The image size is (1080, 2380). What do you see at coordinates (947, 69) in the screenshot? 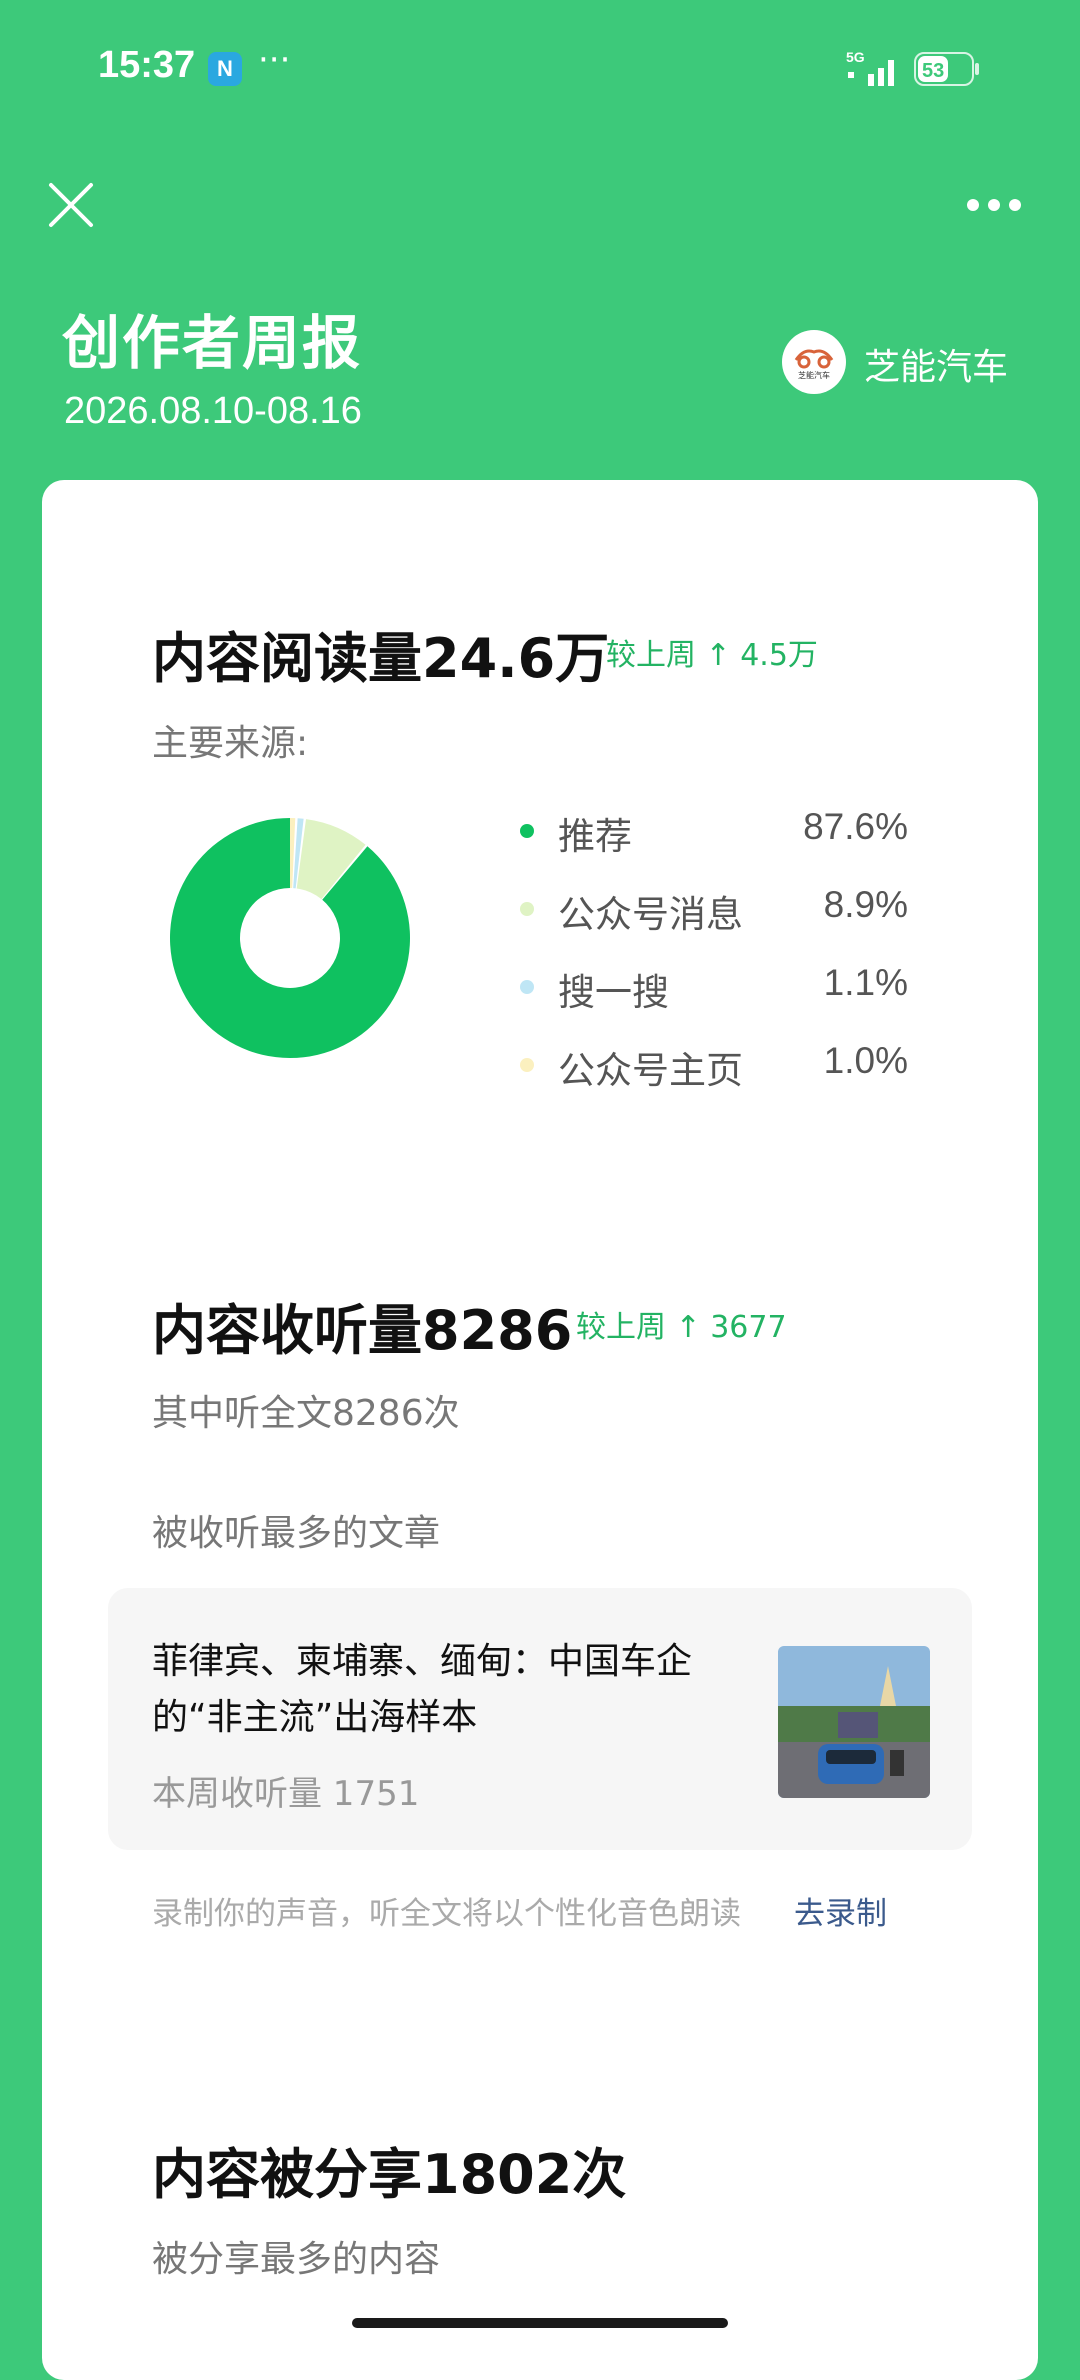
I see `battery-icon: 53` at bounding box center [947, 69].